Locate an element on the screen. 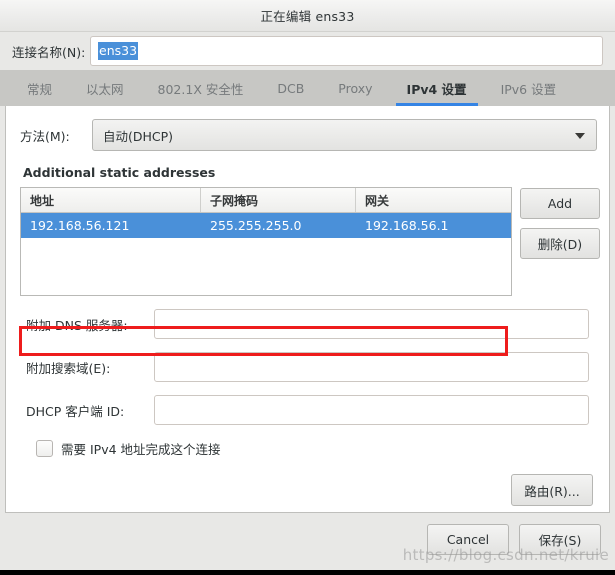  require-ipv4-row: 需要 IPv4 地址完成这个连接 is located at coordinates (307, 448).